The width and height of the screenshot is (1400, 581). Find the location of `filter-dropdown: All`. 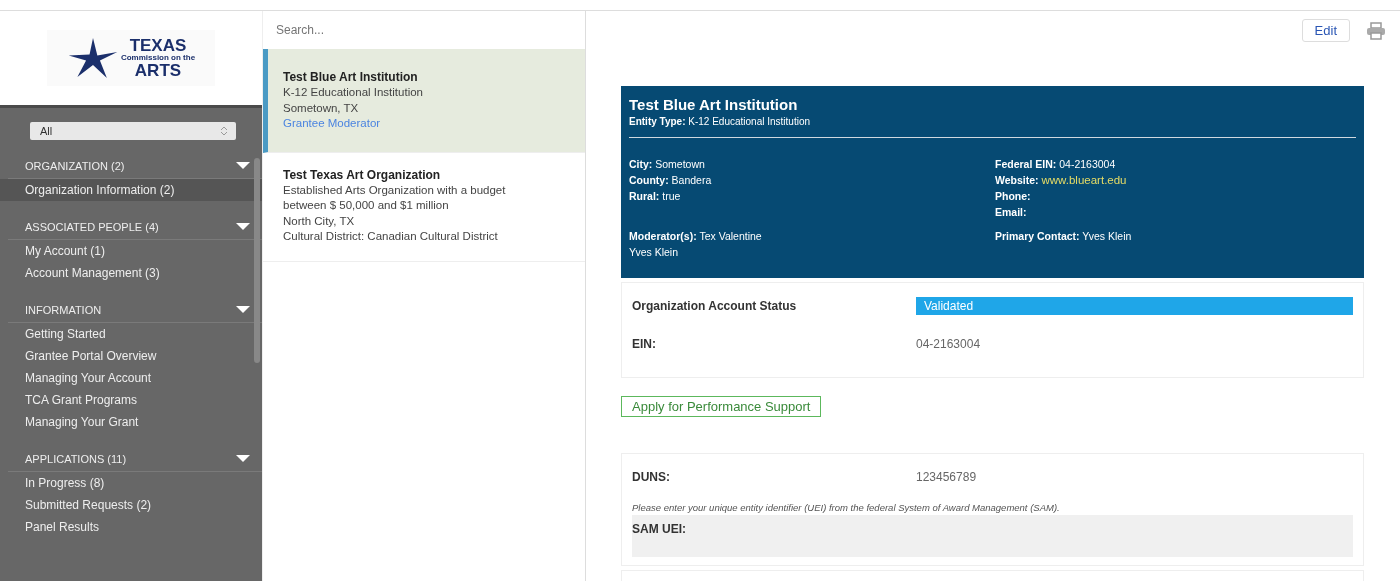

filter-dropdown: All is located at coordinates (133, 131).